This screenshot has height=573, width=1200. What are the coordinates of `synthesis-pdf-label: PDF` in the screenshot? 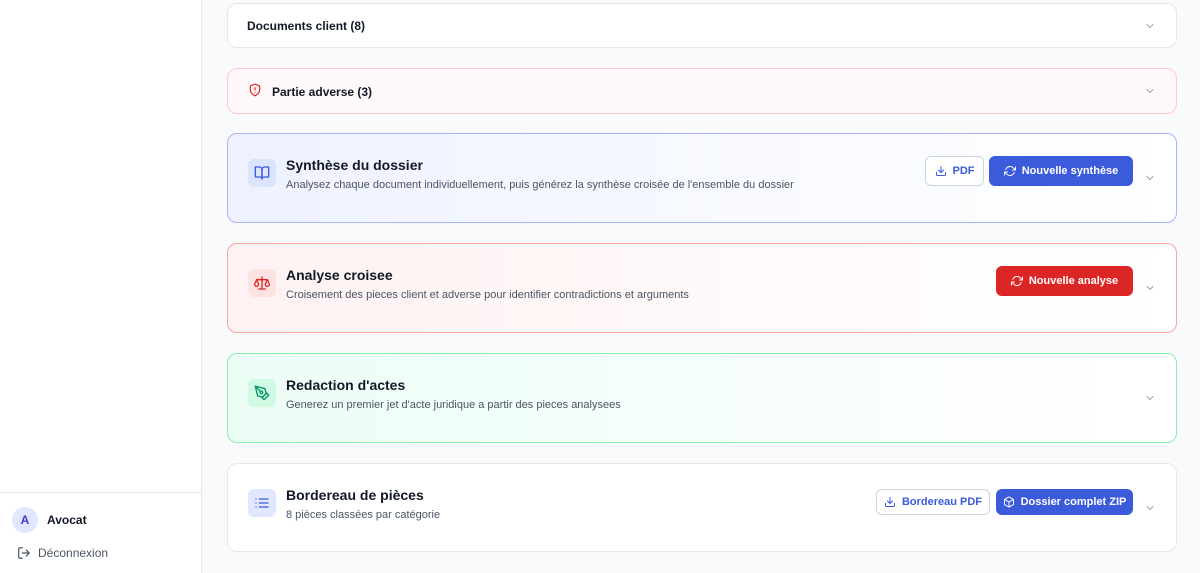 It's located at (963, 171).